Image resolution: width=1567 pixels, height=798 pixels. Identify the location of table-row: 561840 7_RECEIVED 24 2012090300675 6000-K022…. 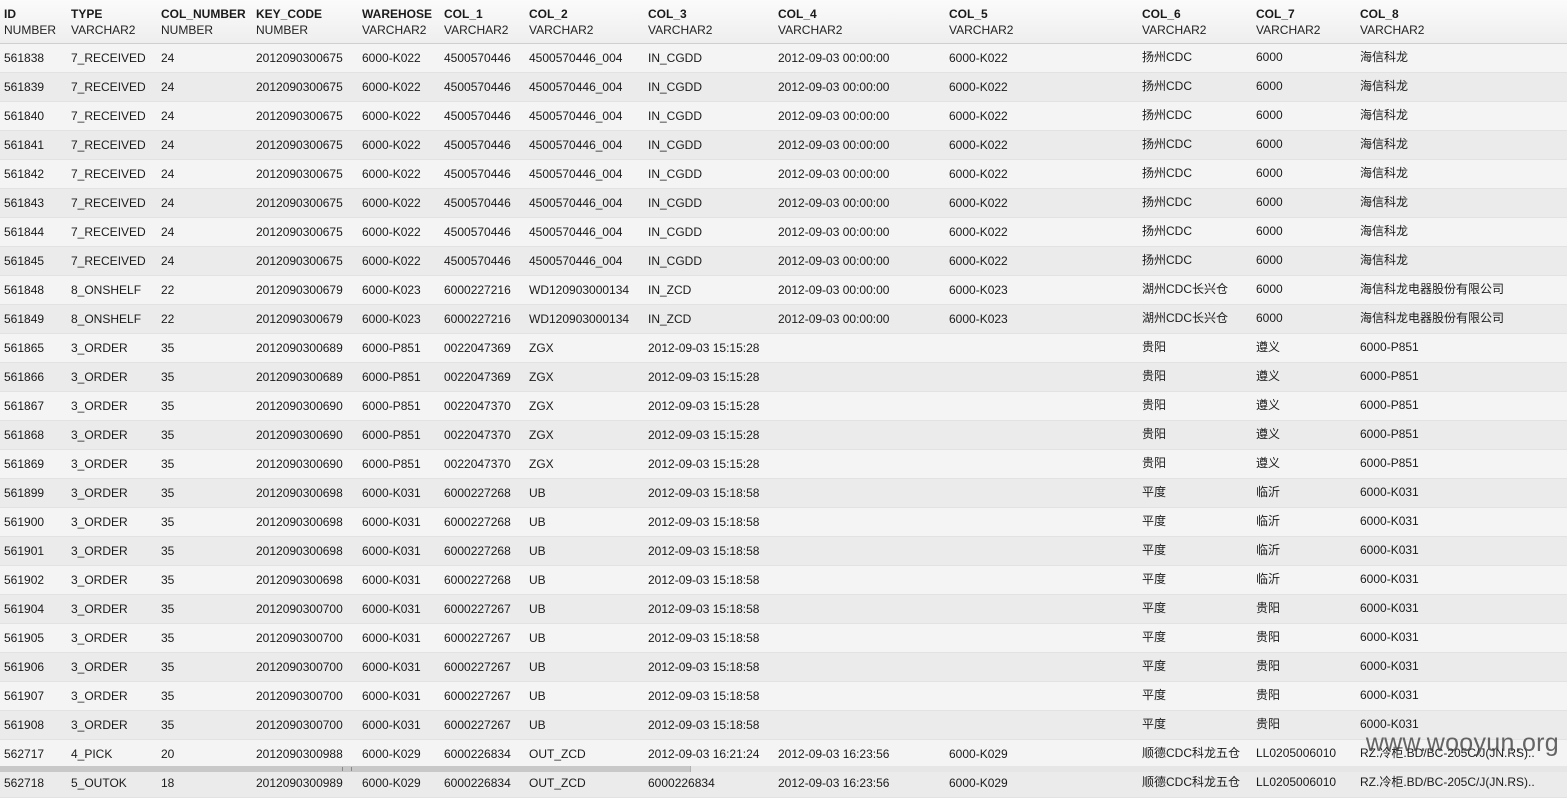
(783, 116).